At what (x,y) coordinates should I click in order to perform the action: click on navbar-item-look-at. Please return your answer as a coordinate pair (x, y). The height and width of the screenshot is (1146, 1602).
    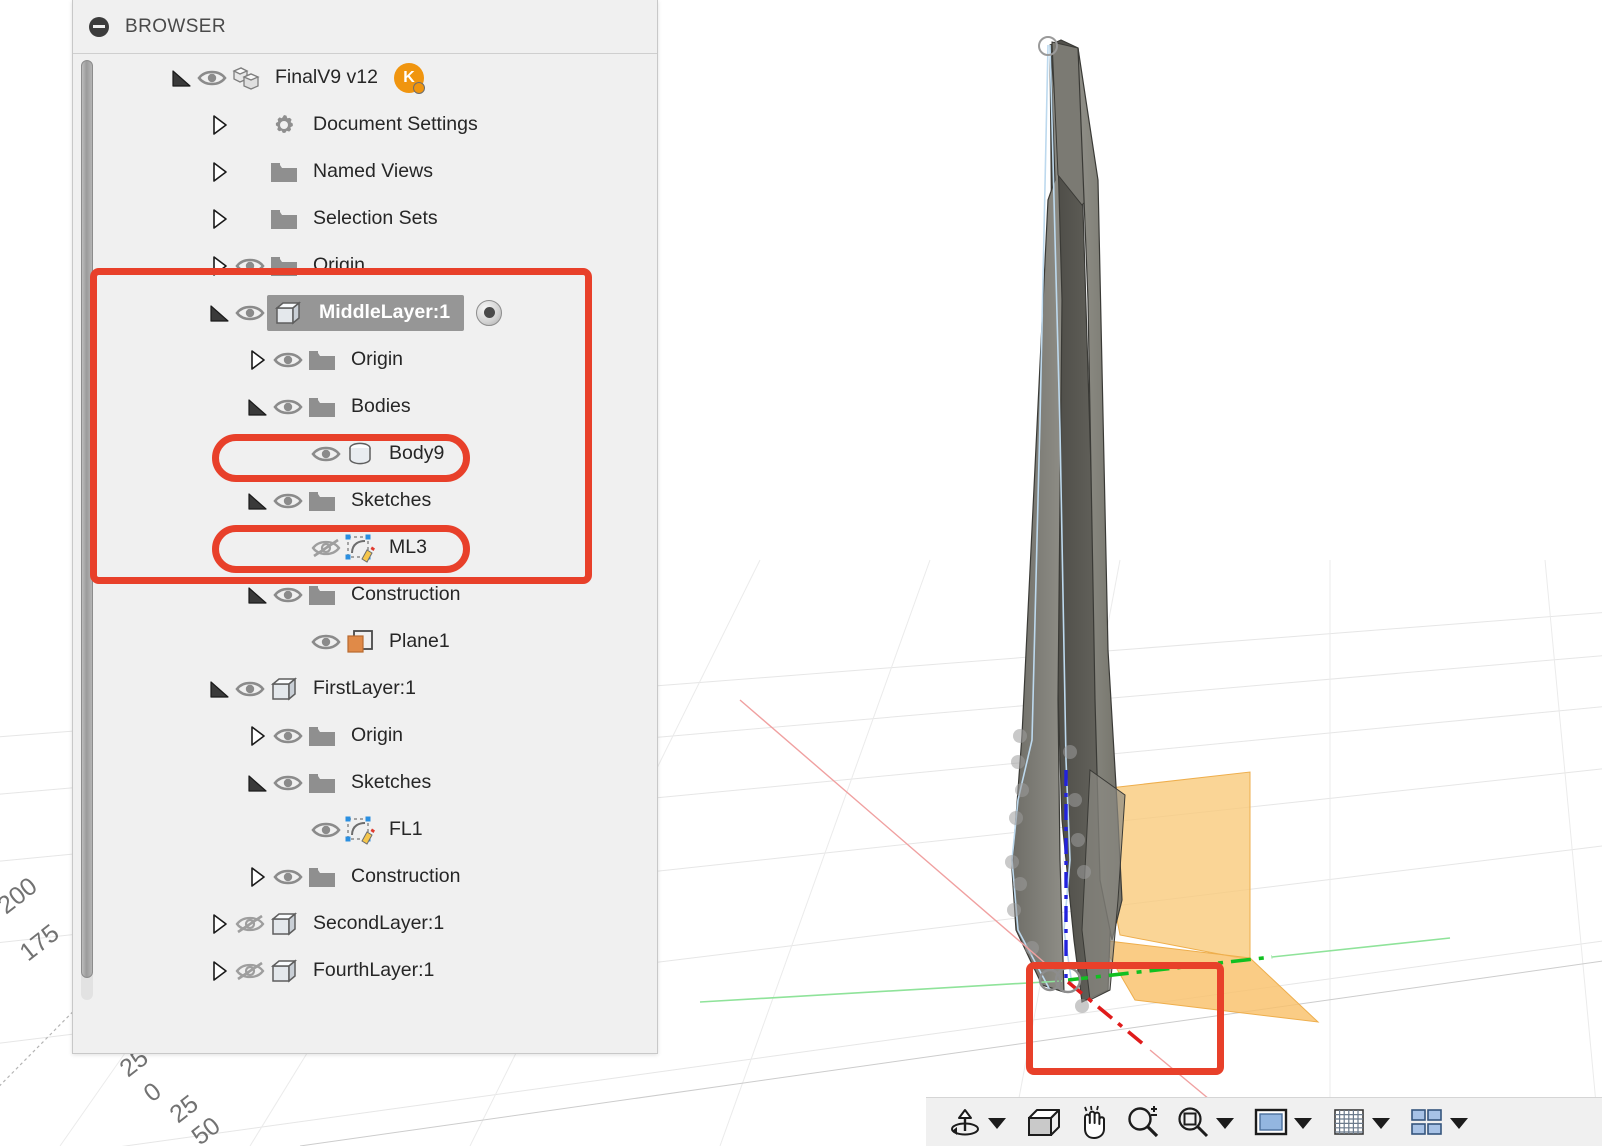
    Looking at the image, I should click on (1043, 1122).